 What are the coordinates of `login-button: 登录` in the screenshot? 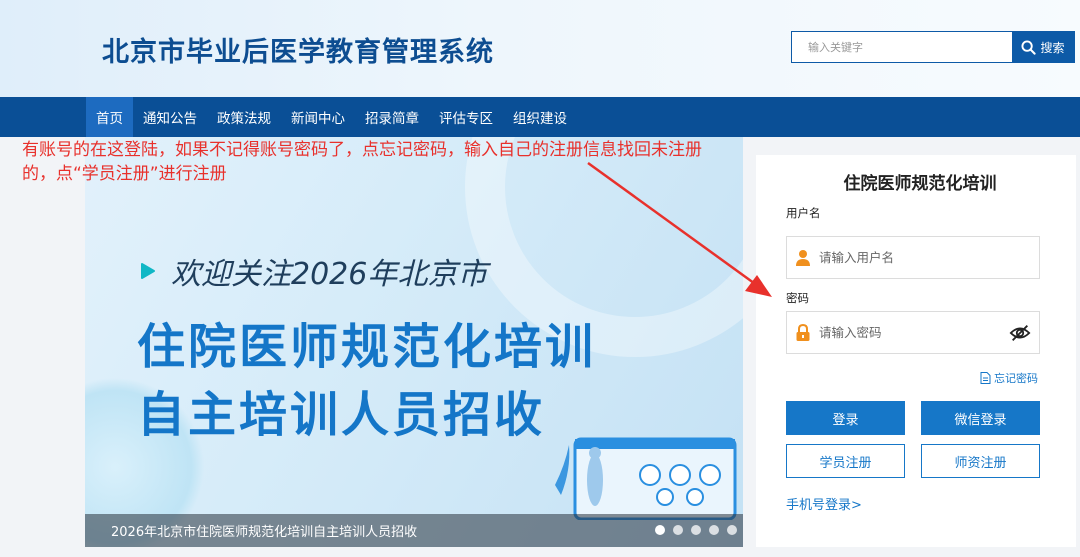 It's located at (845, 418).